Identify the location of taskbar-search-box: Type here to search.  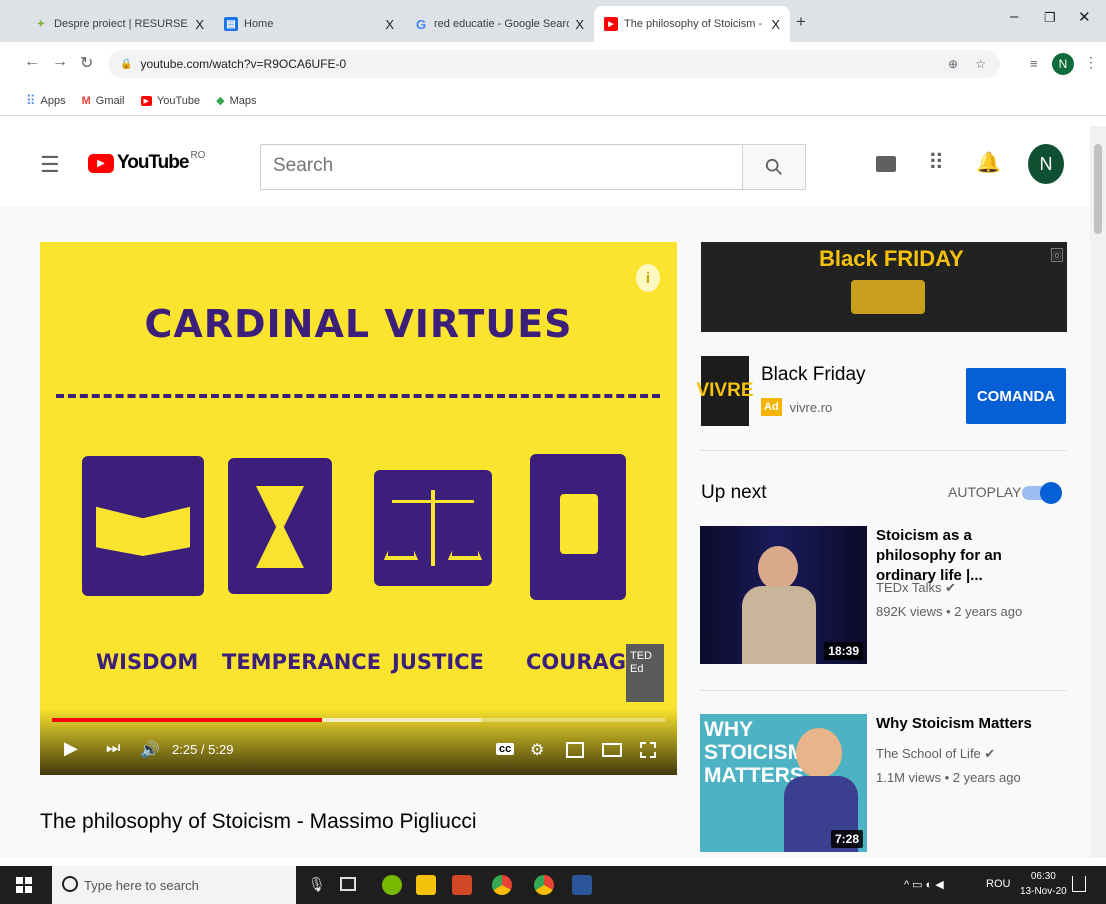
(174, 885).